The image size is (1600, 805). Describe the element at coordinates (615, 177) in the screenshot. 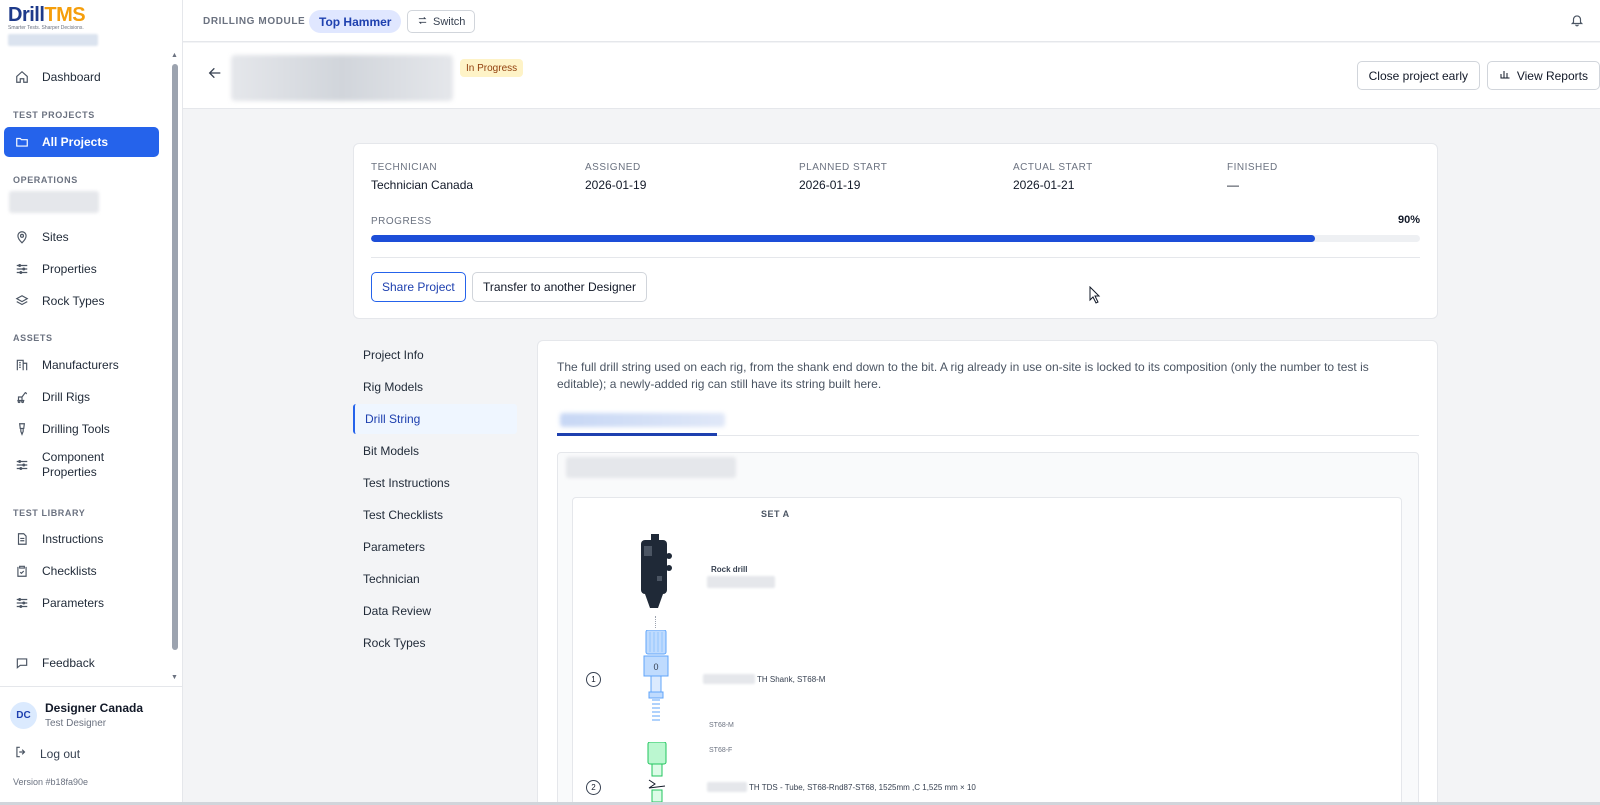

I see `meta-assigned: ASSIGNED 2026-01-19` at that location.